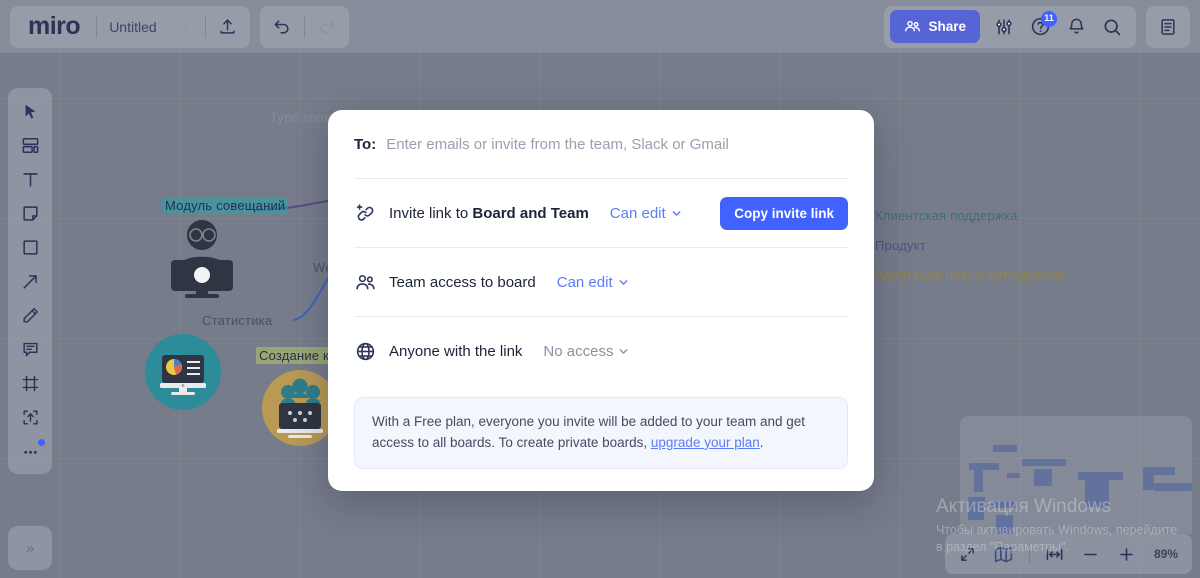 The height and width of the screenshot is (578, 1200). I want to click on text-tool, so click(30, 179).